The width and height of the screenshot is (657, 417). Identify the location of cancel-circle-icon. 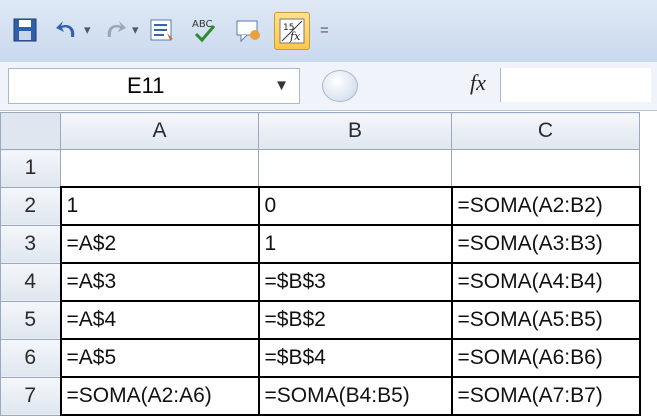
(340, 86).